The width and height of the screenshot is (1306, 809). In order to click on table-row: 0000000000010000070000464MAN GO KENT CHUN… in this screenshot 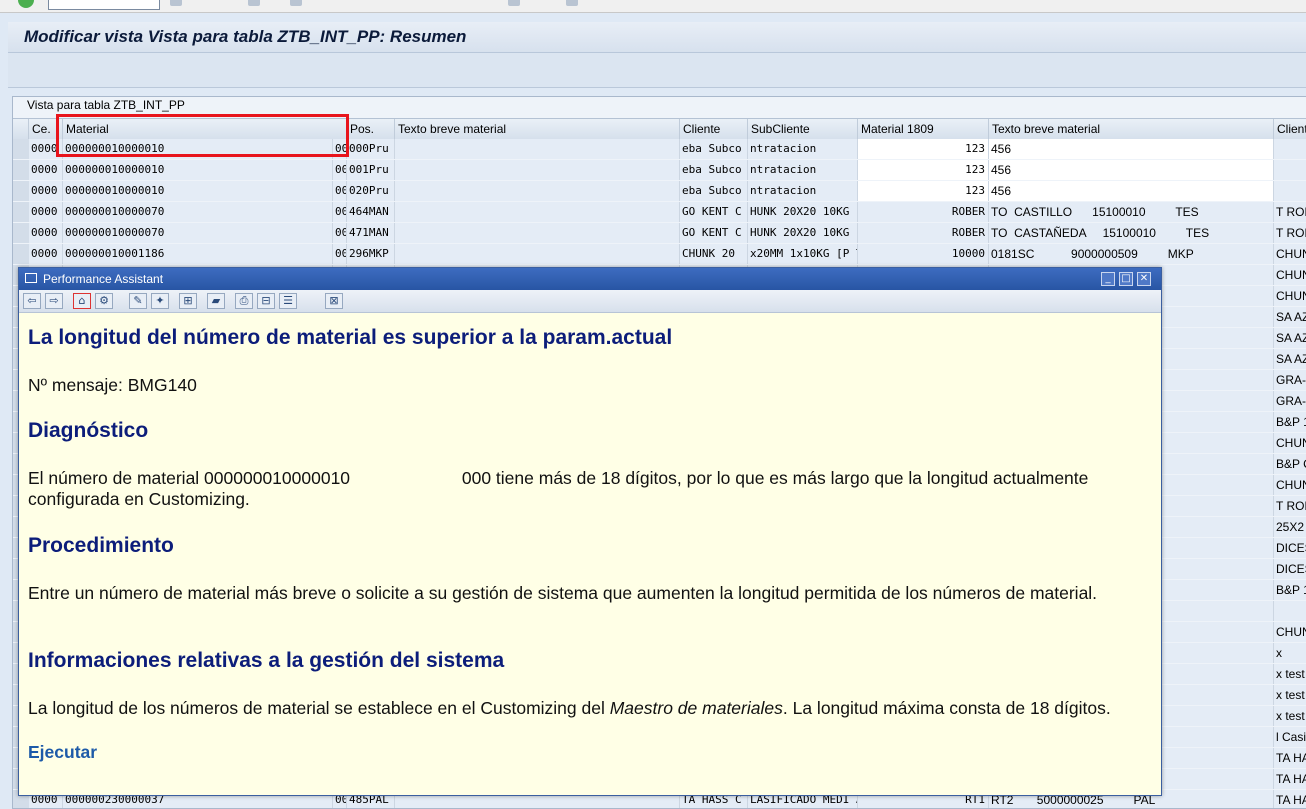, I will do `click(659, 213)`.